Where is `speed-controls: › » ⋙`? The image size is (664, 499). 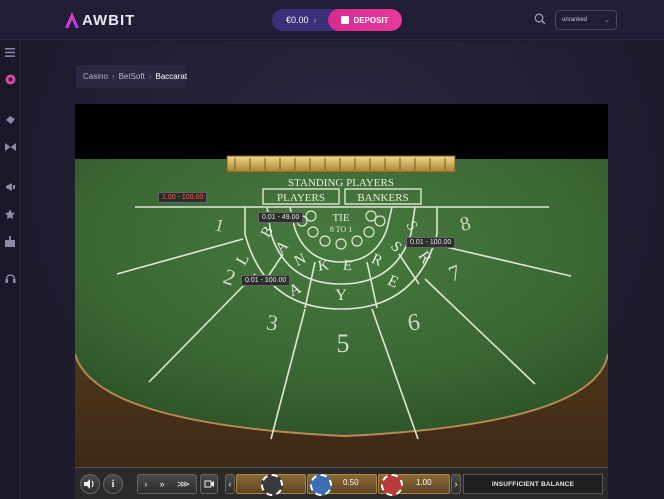
speed-controls: › » ⋙ is located at coordinates (167, 484).